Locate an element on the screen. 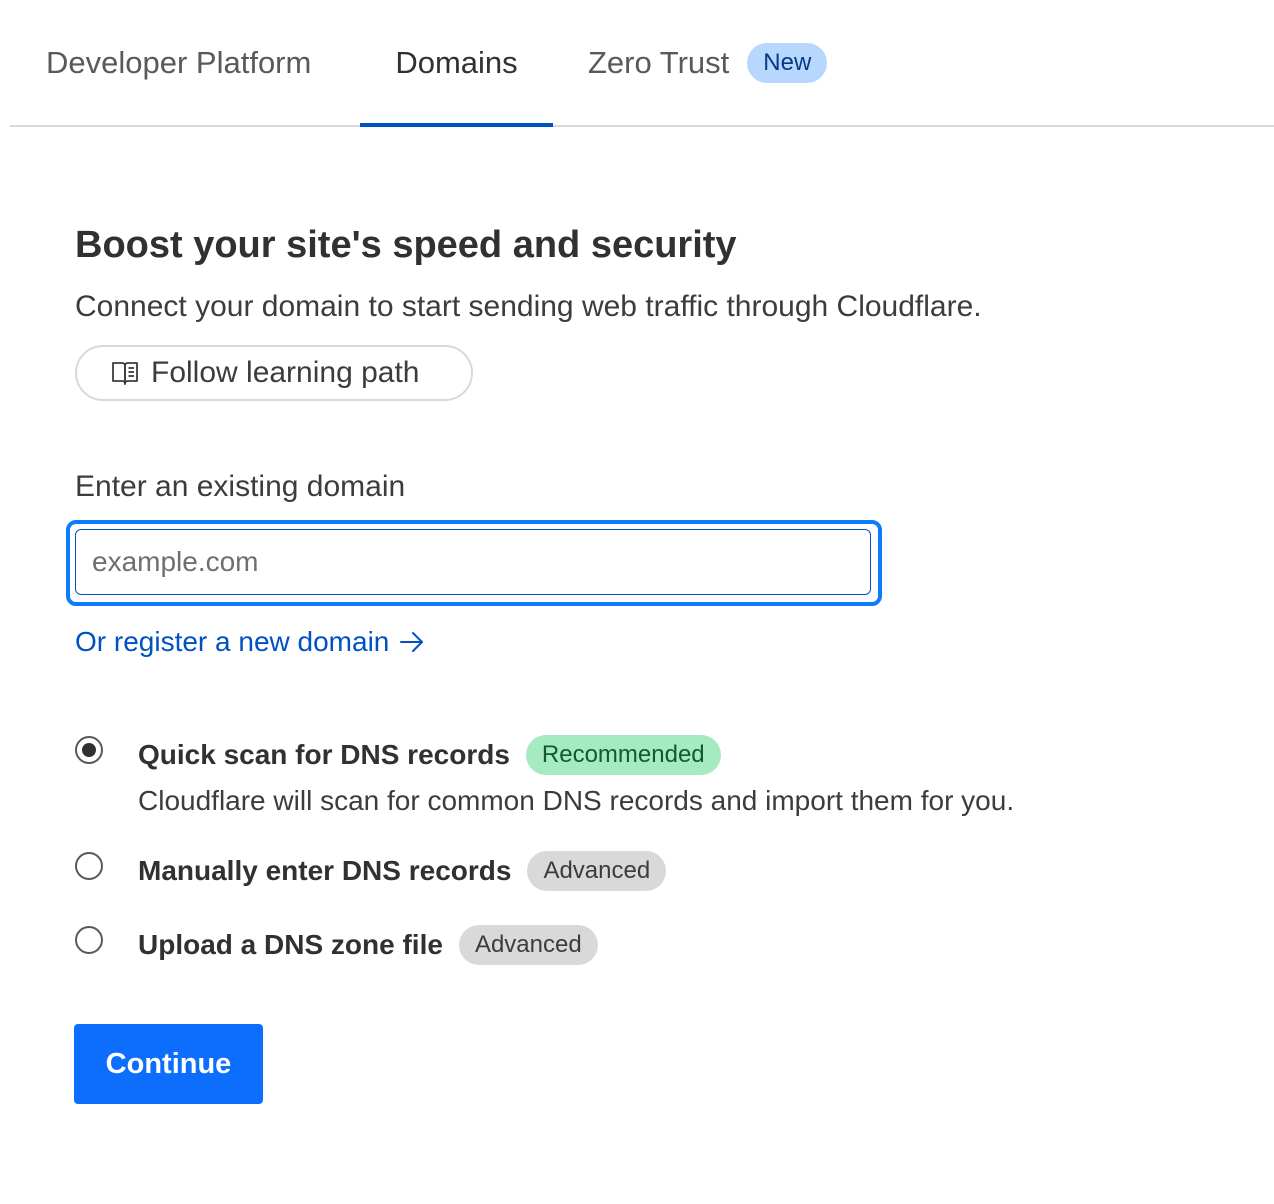 Image resolution: width=1274 pixels, height=1204 pixels. page-title: Boost your site's speed and security is located at coordinates (406, 245).